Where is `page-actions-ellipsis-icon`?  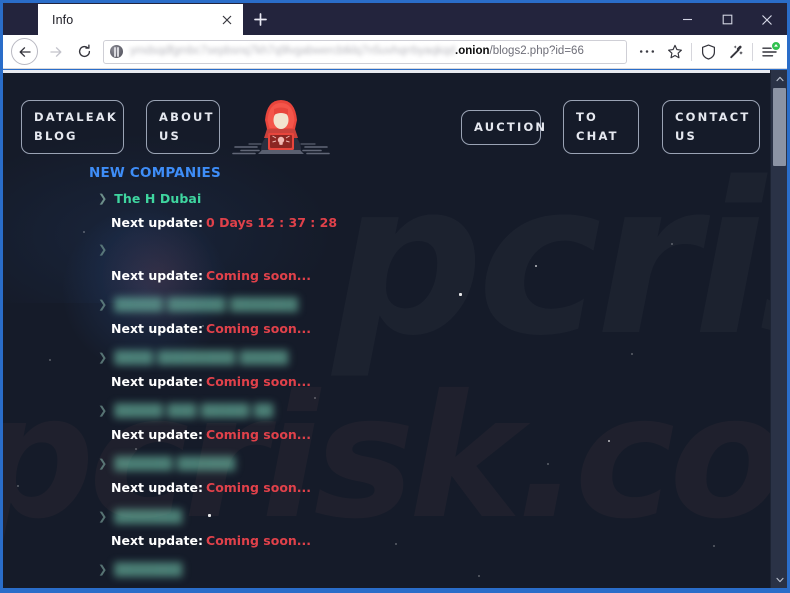
page-actions-ellipsis-icon is located at coordinates (647, 52).